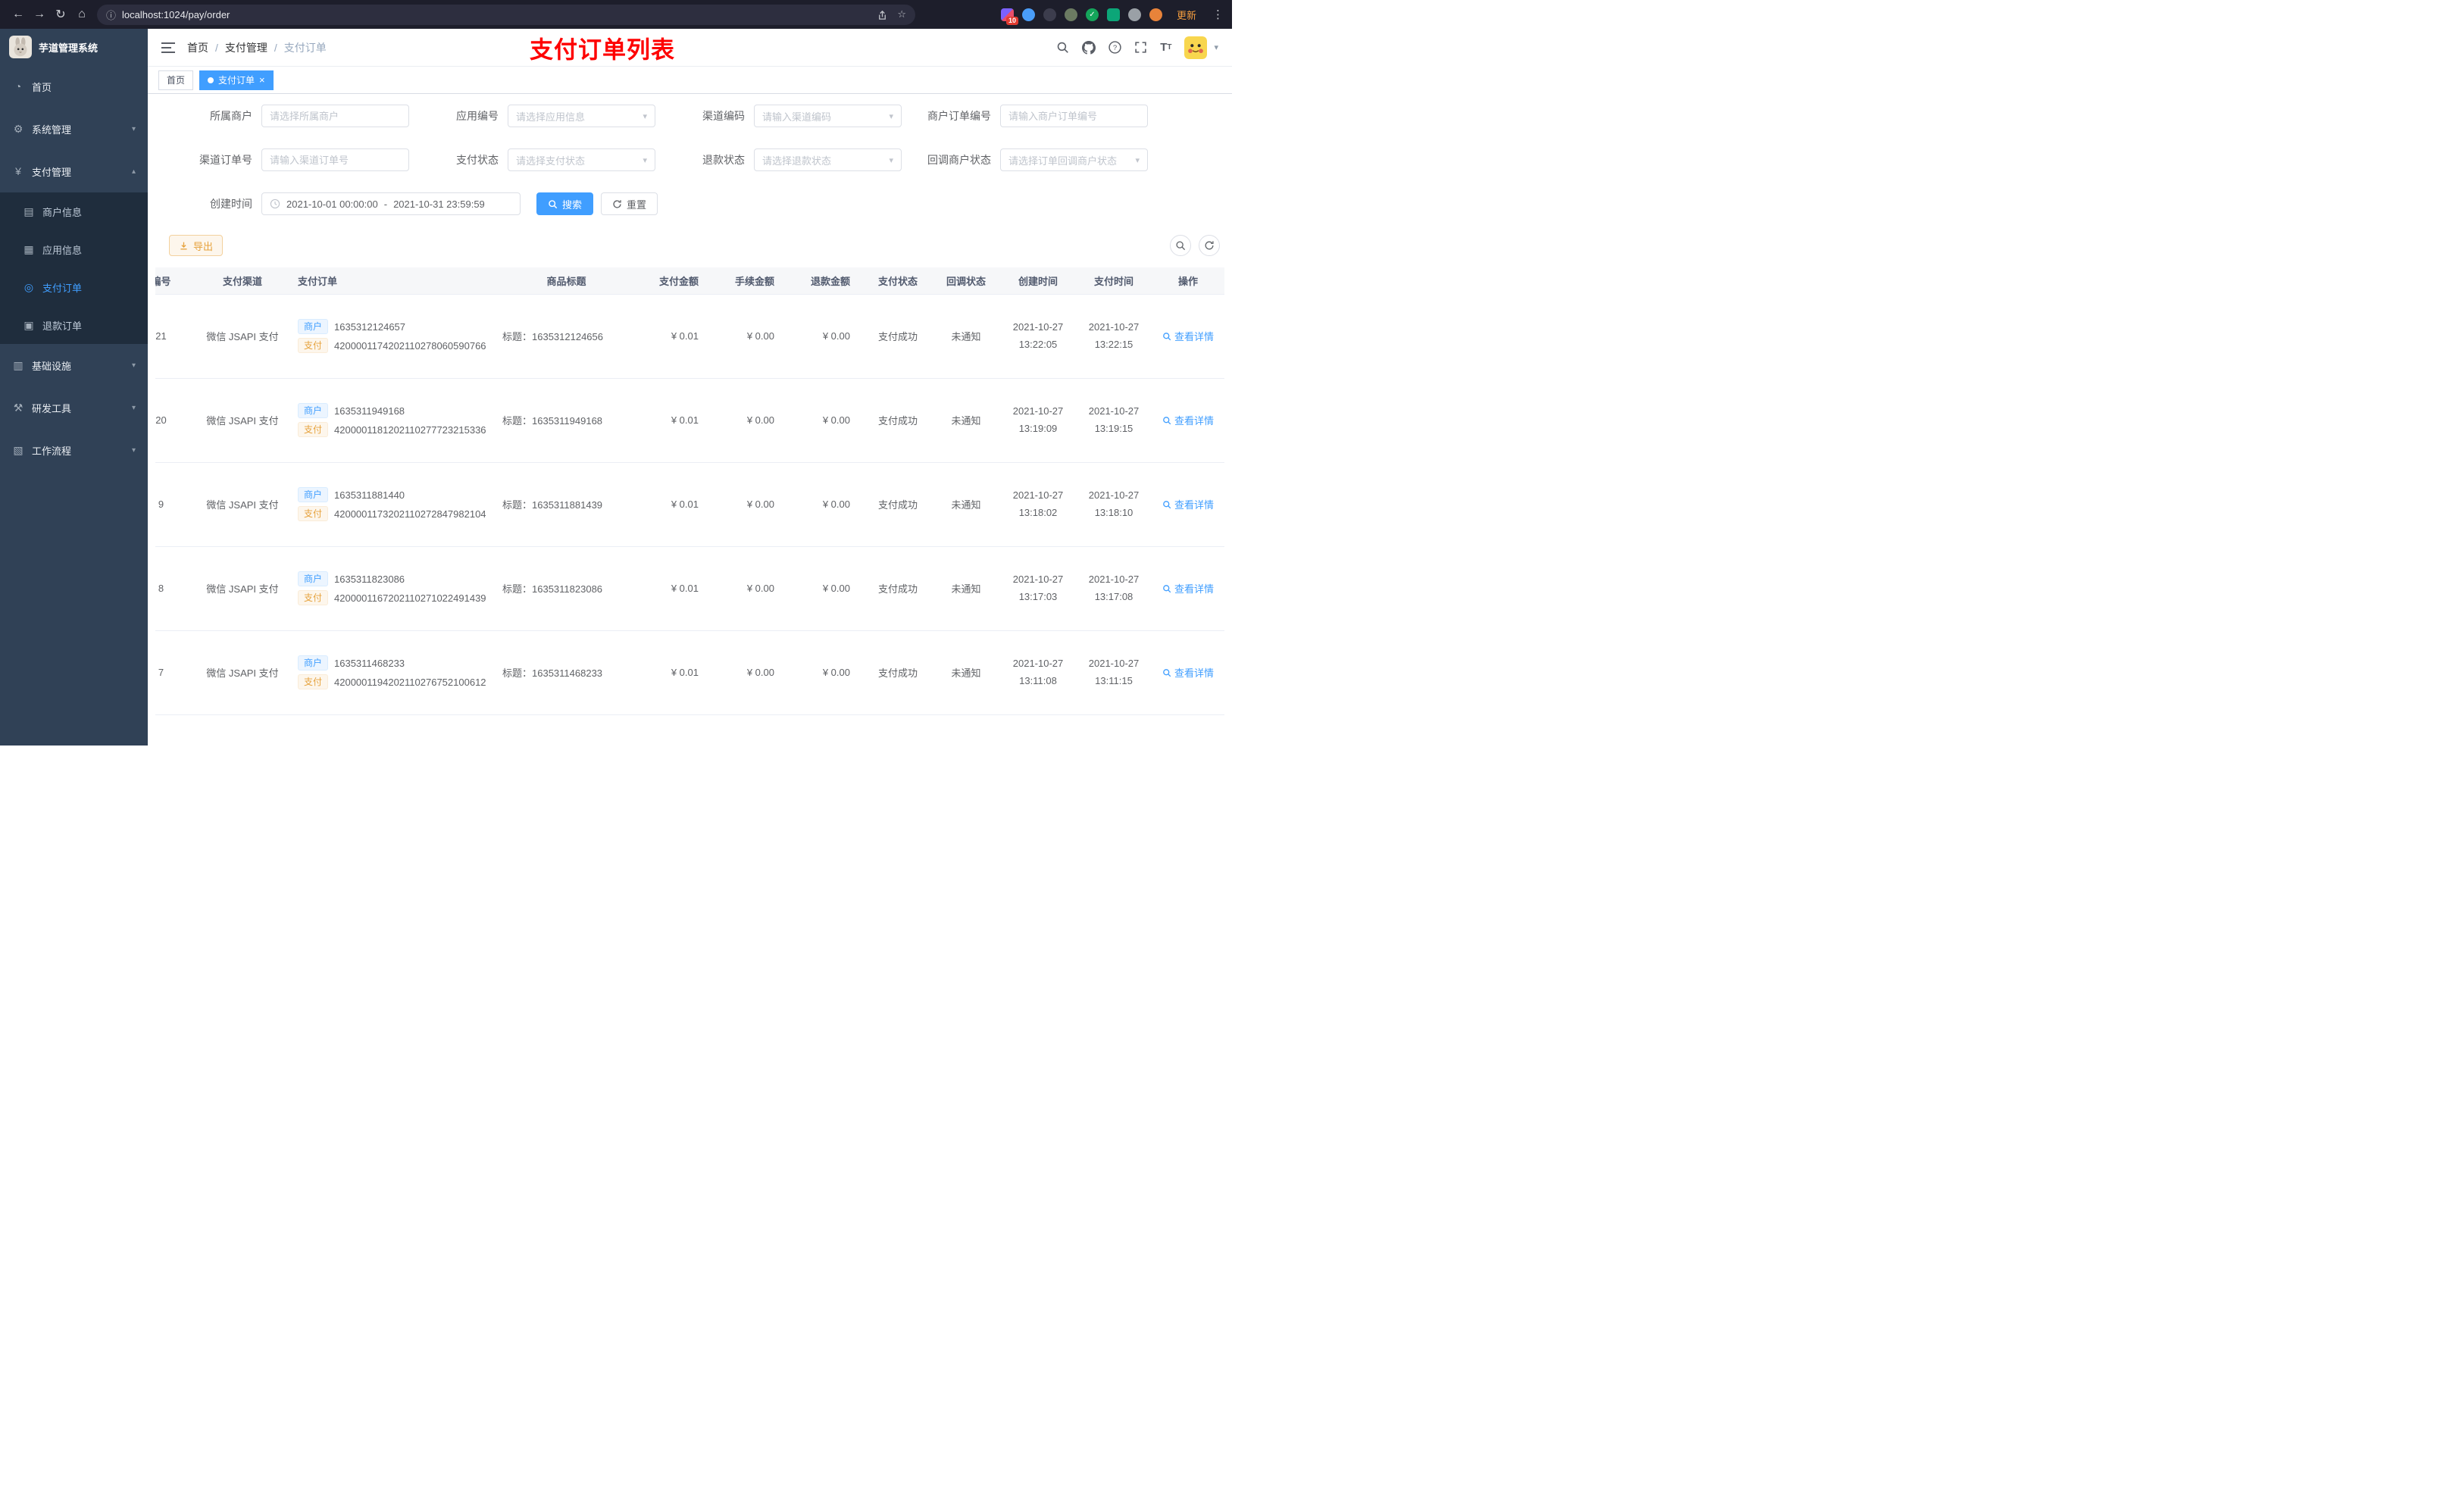  I want to click on help-icon: ?, so click(1114, 47).